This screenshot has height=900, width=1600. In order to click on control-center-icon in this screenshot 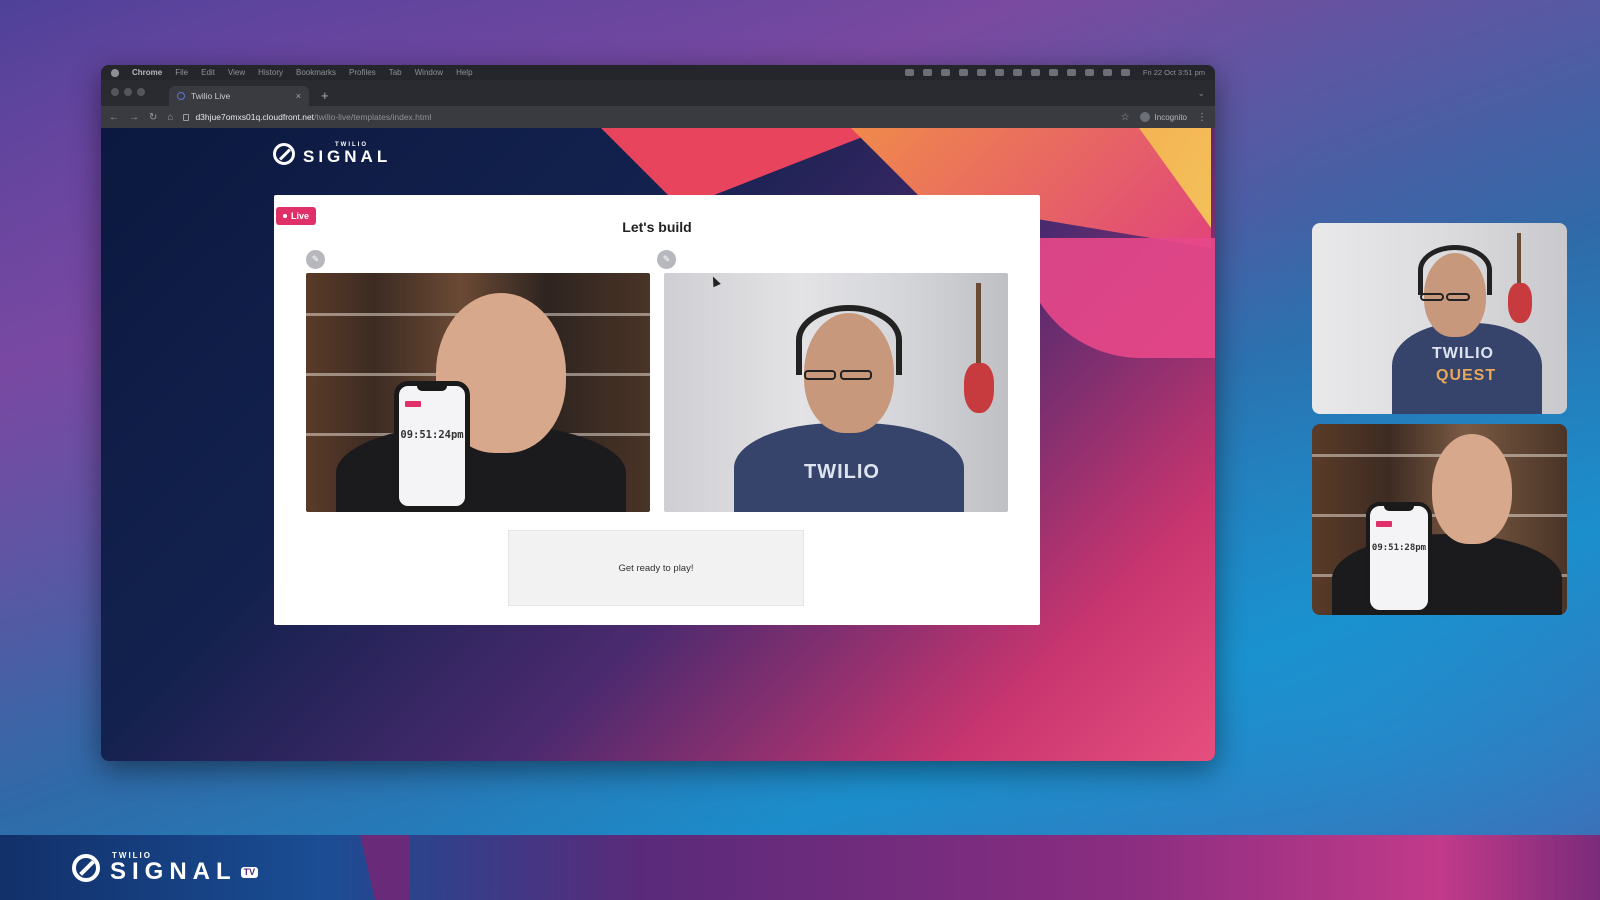, I will do `click(1125, 72)`.